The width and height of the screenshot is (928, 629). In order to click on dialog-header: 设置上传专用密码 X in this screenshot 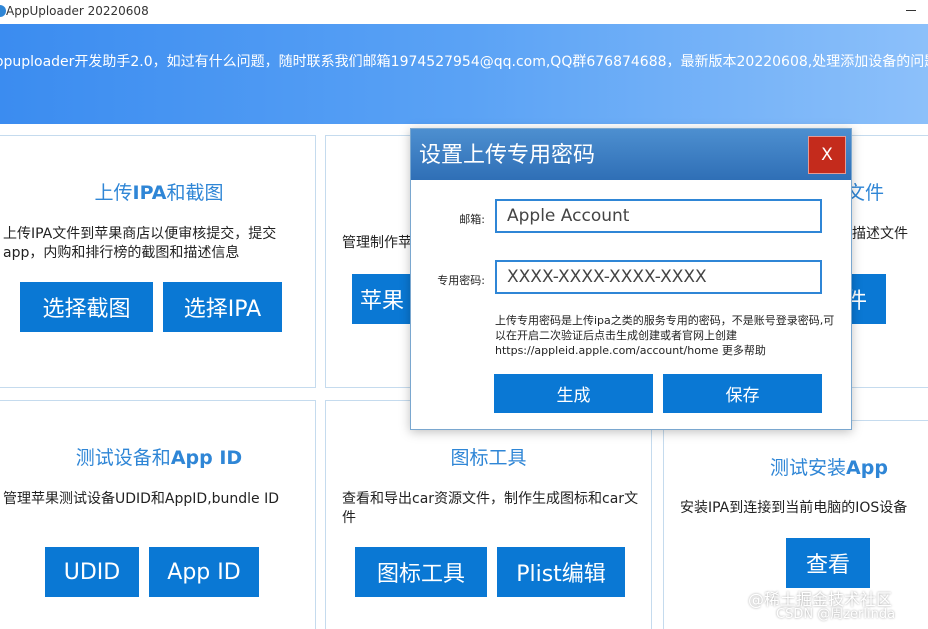, I will do `click(631, 154)`.